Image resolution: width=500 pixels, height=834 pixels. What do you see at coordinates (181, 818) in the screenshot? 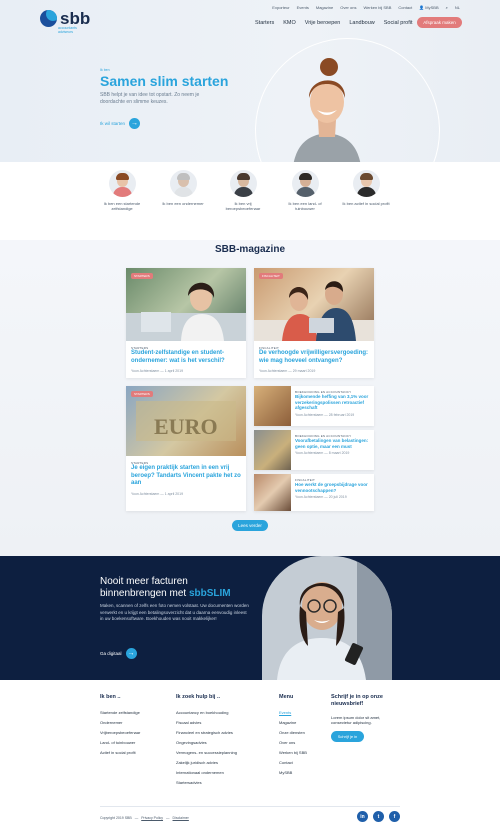
I see `disclaimer-link: Disclaimer` at bounding box center [181, 818].